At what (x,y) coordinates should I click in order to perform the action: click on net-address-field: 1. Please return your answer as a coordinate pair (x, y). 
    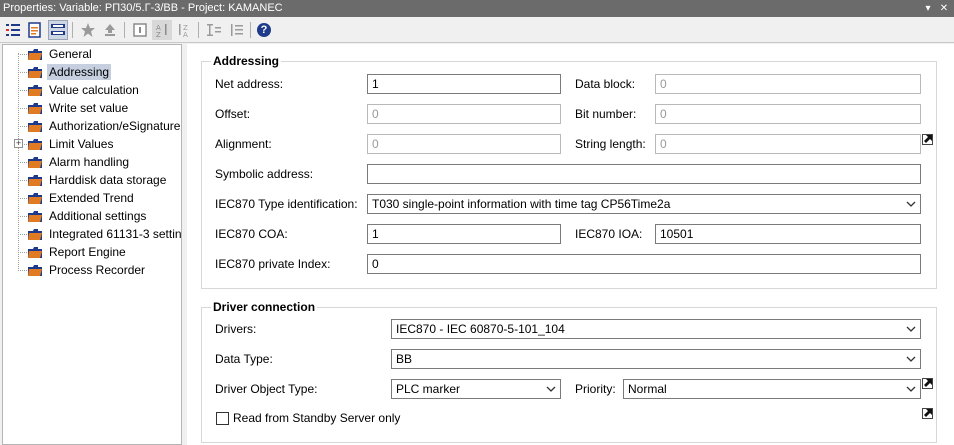
    Looking at the image, I should click on (464, 84).